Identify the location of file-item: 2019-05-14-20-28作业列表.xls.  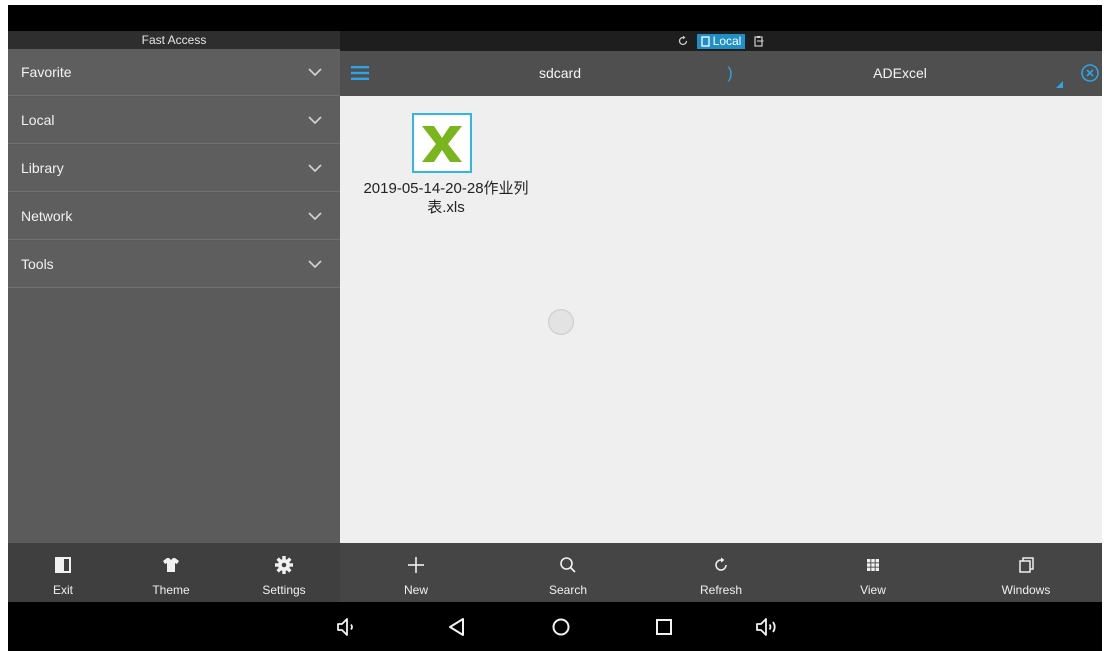
(446, 173).